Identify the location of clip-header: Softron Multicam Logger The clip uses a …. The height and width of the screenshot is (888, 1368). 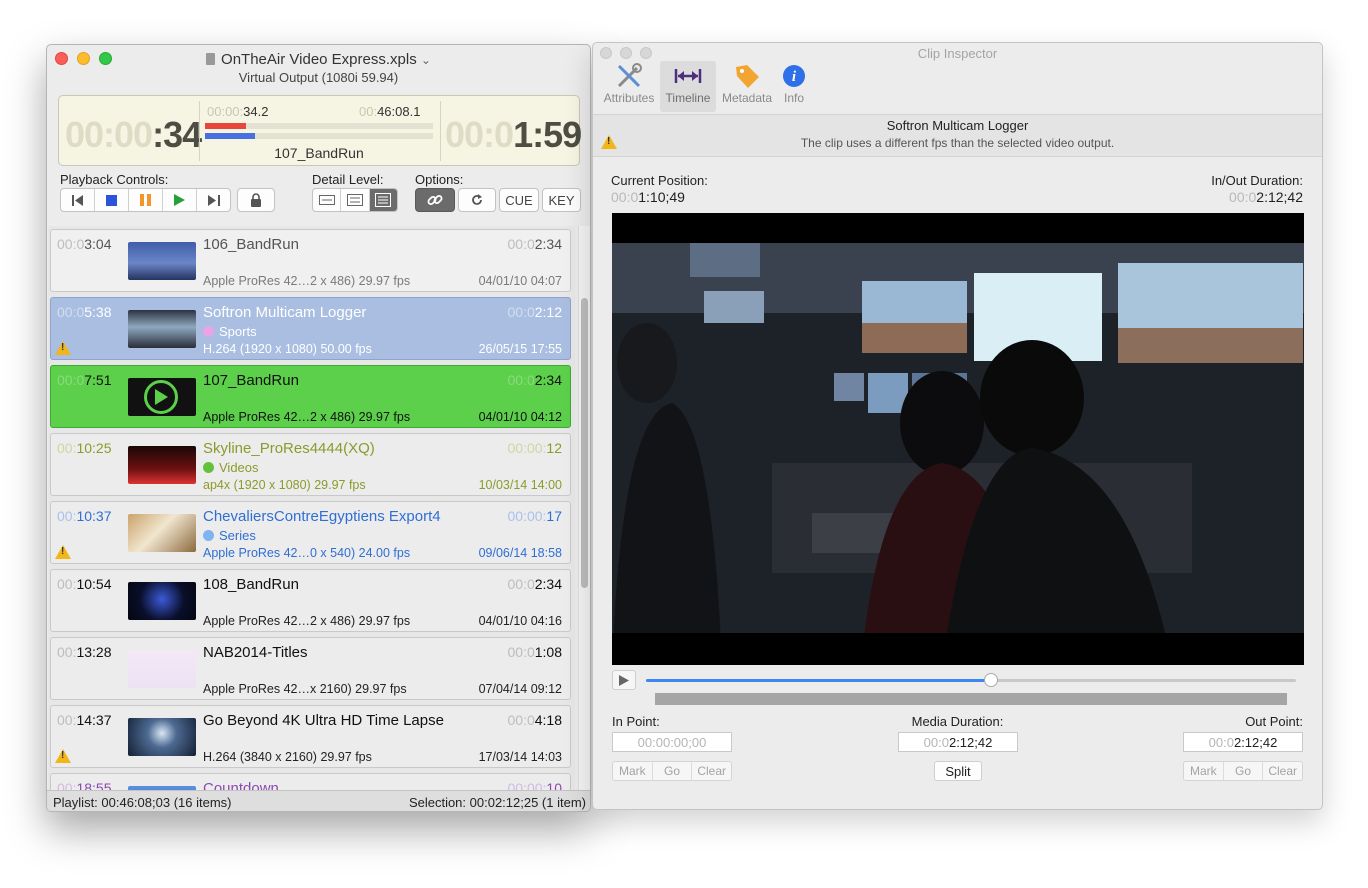
(957, 135).